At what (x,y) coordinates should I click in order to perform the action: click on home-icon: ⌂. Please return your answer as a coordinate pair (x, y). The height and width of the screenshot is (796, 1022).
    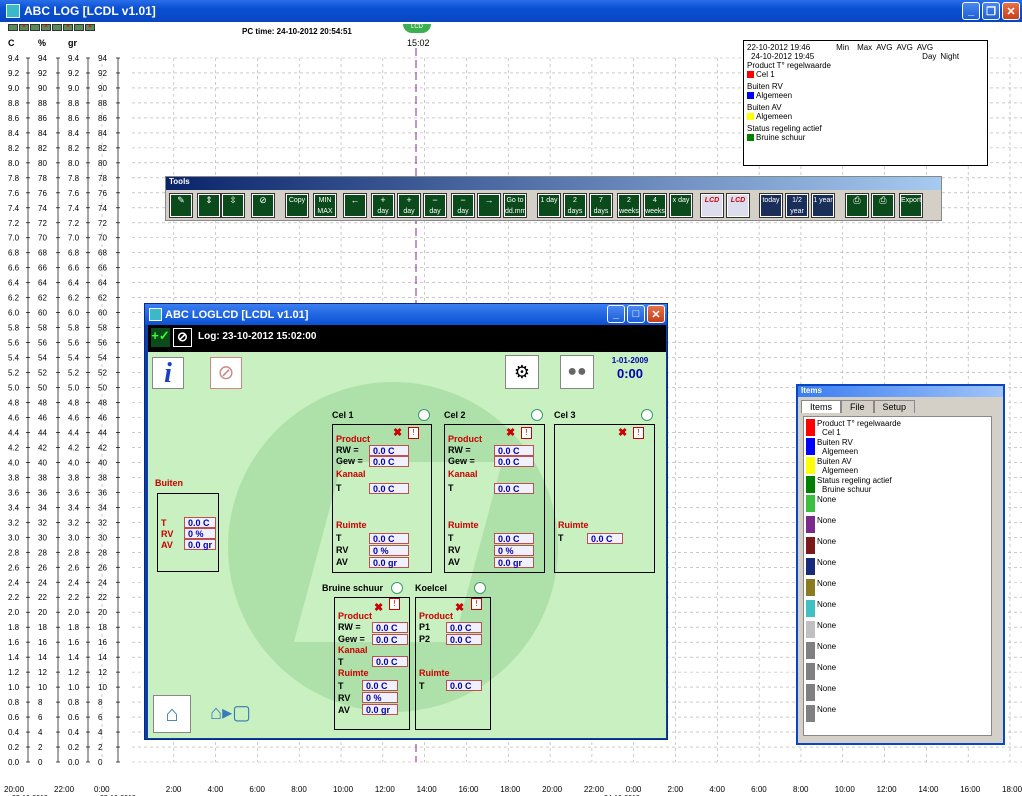
    Looking at the image, I should click on (172, 714).